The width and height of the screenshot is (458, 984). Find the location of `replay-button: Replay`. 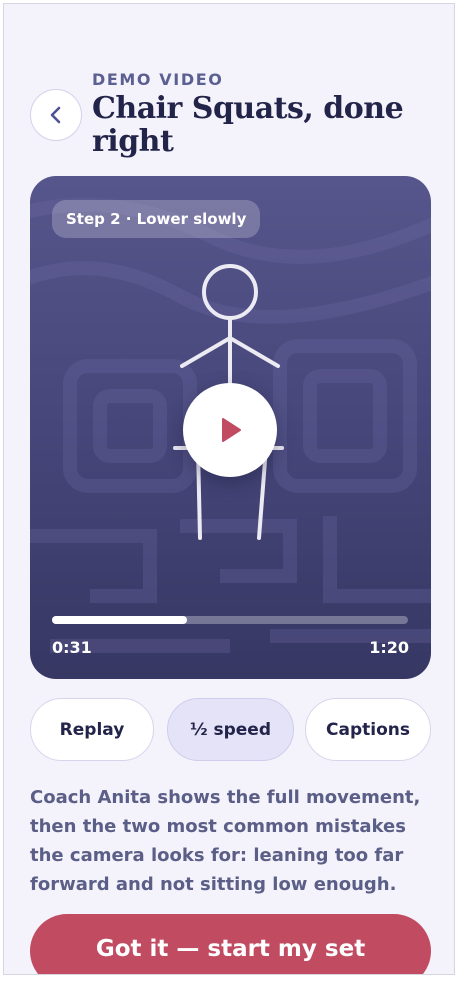

replay-button: Replay is located at coordinates (92, 729).